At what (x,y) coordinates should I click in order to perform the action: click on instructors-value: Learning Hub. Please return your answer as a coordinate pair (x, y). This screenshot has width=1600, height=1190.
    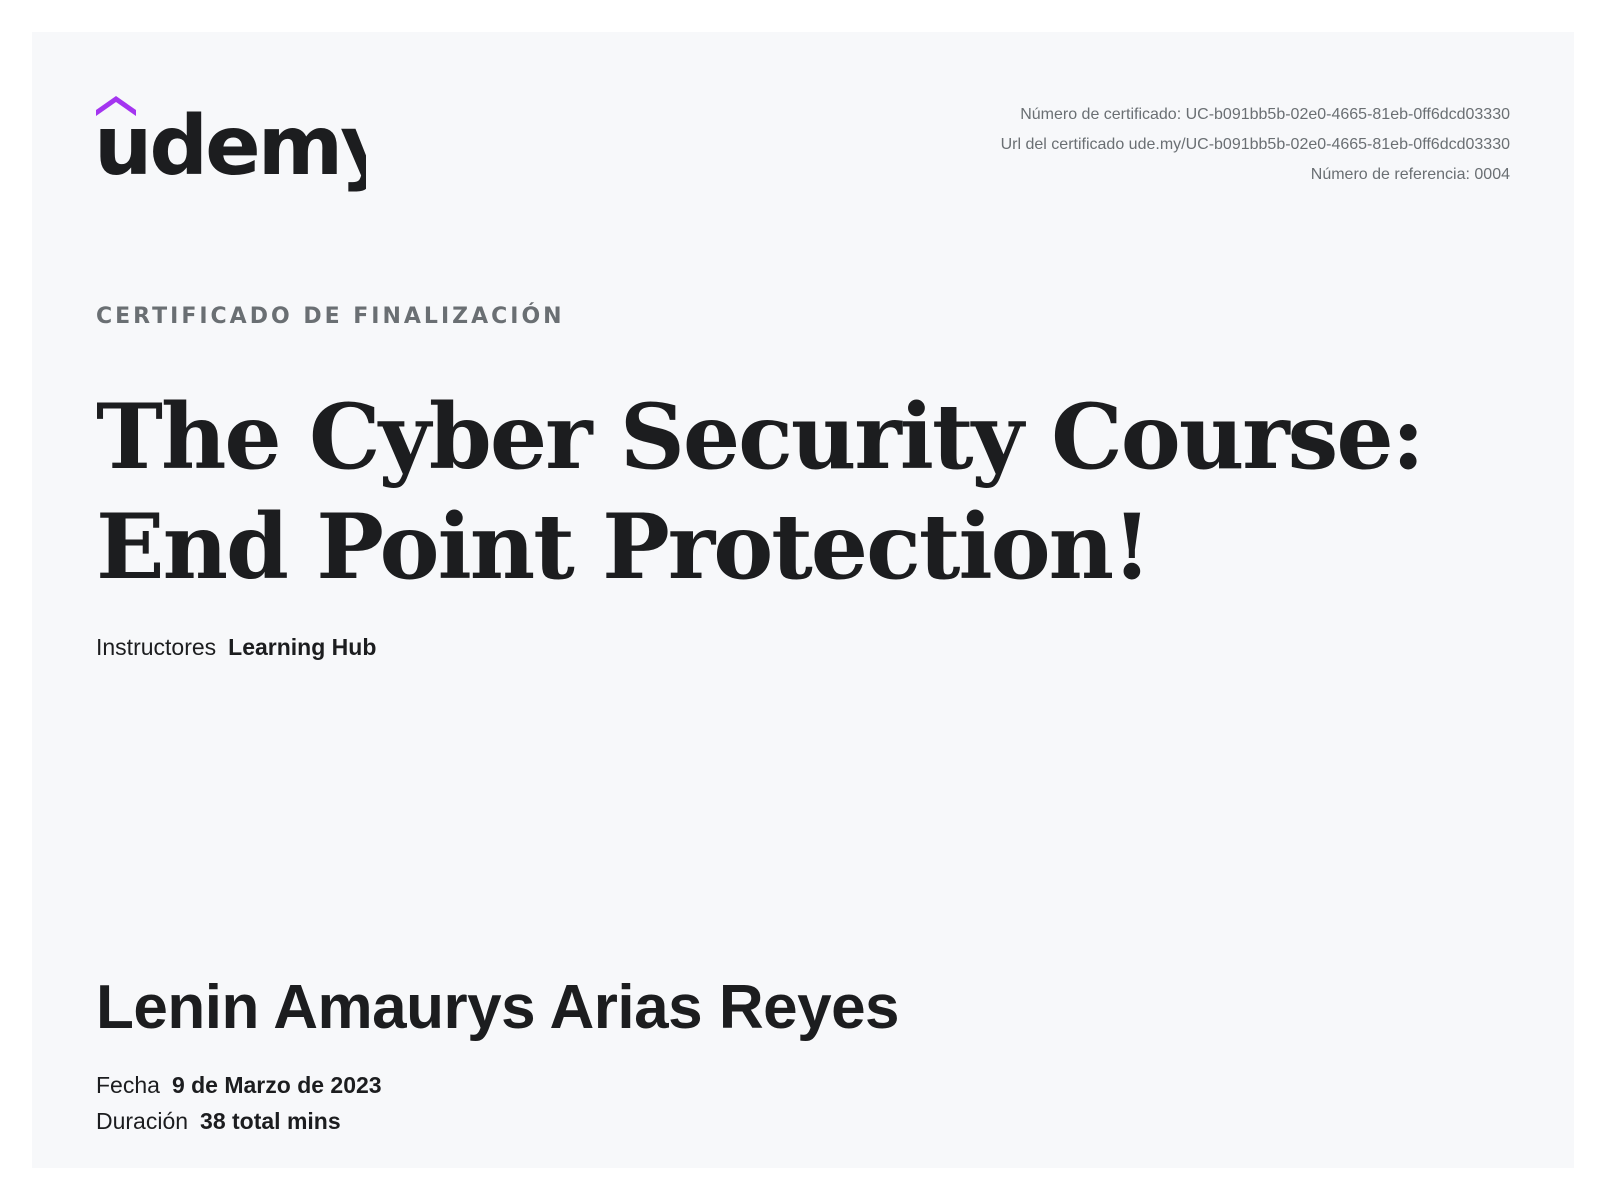
    Looking at the image, I should click on (302, 647).